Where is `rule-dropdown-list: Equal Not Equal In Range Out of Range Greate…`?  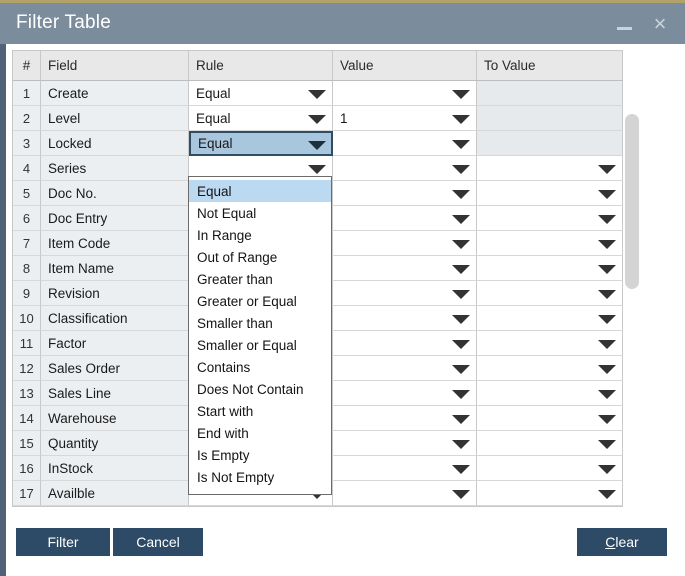
rule-dropdown-list: Equal Not Equal In Range Out of Range Greate… is located at coordinates (260, 335).